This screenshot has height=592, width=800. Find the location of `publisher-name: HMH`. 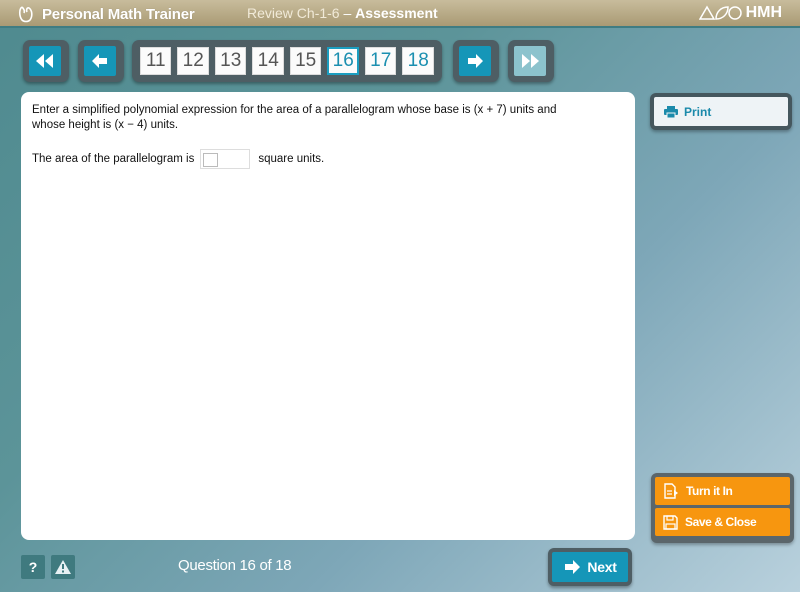

publisher-name: HMH is located at coordinates (763, 12).